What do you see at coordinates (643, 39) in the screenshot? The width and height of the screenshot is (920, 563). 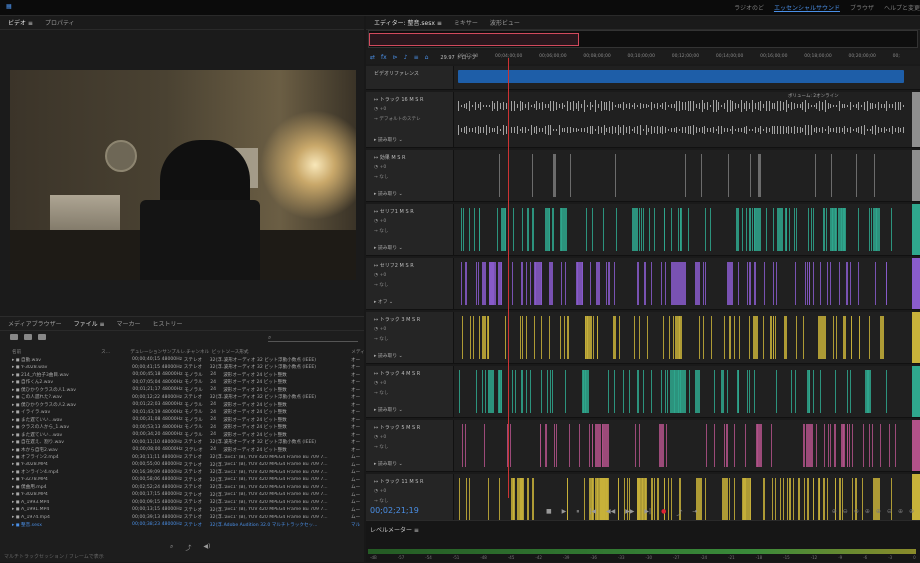 I see `session-overview` at bounding box center [643, 39].